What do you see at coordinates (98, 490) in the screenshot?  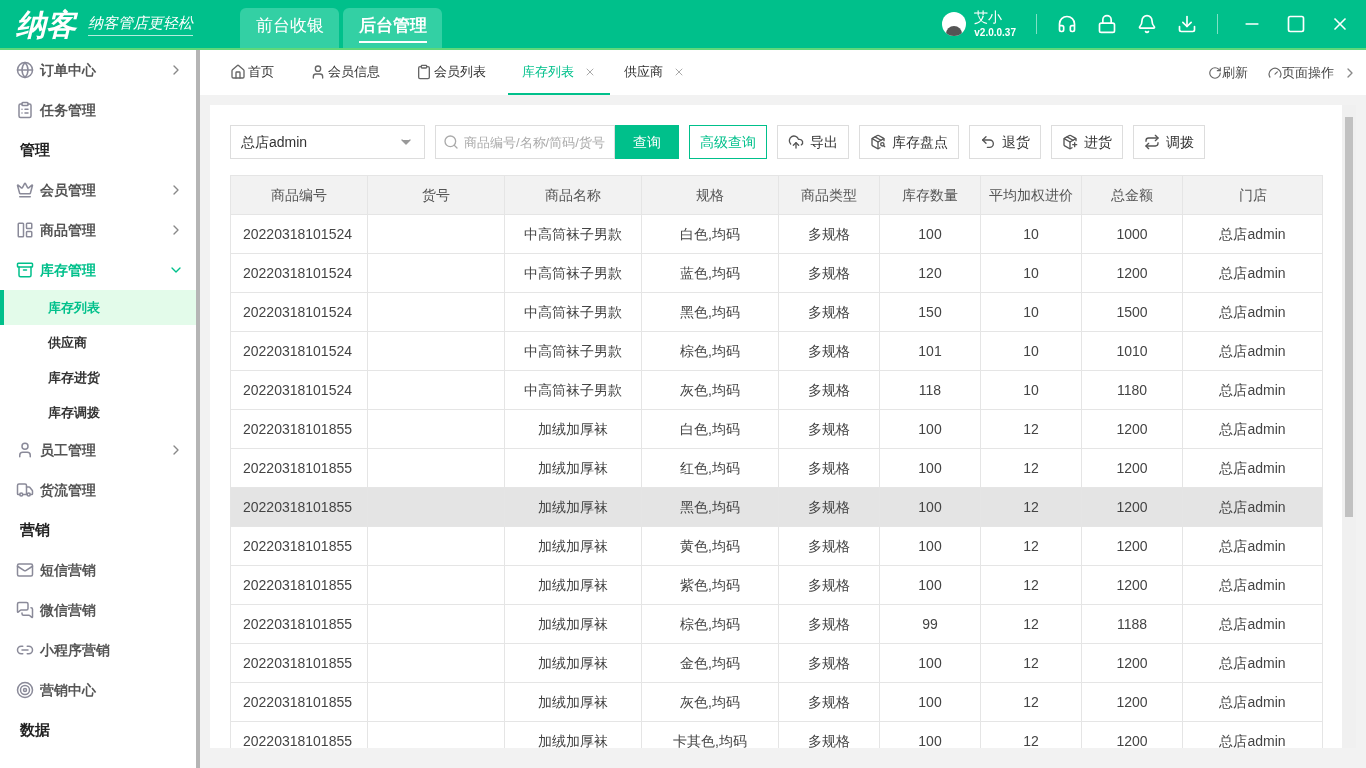 I see `menu-item: 货流管理` at bounding box center [98, 490].